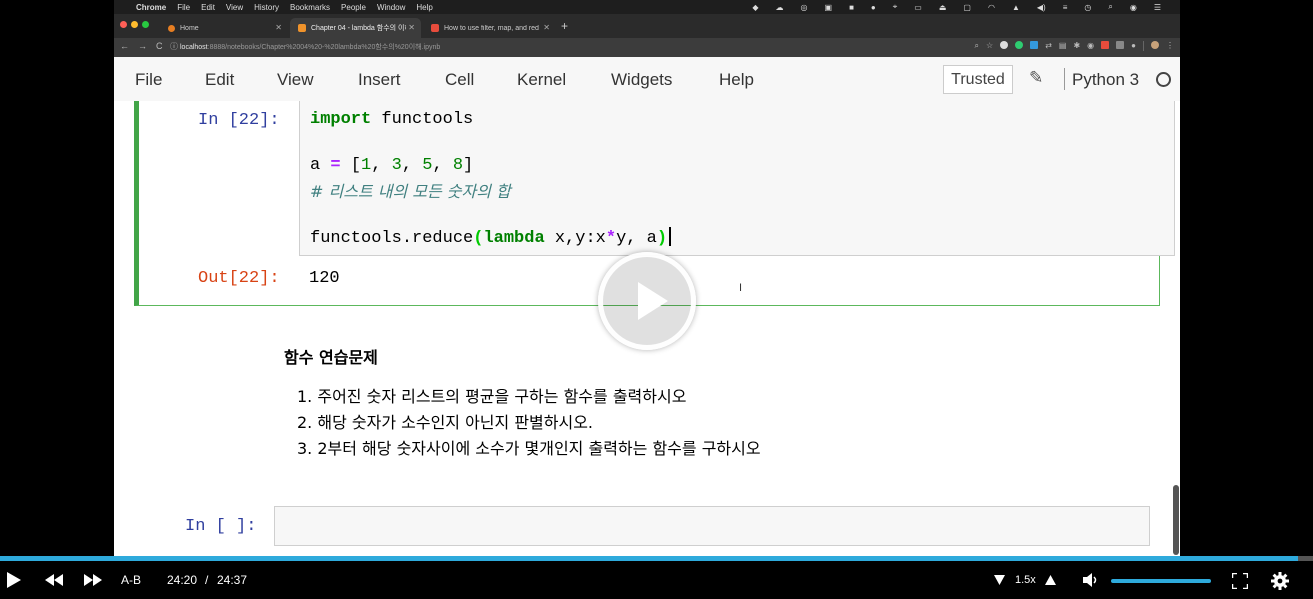 This screenshot has width=1313, height=599. Describe the element at coordinates (392, 238) in the screenshot. I see `function-call: functools.reduce` at that location.